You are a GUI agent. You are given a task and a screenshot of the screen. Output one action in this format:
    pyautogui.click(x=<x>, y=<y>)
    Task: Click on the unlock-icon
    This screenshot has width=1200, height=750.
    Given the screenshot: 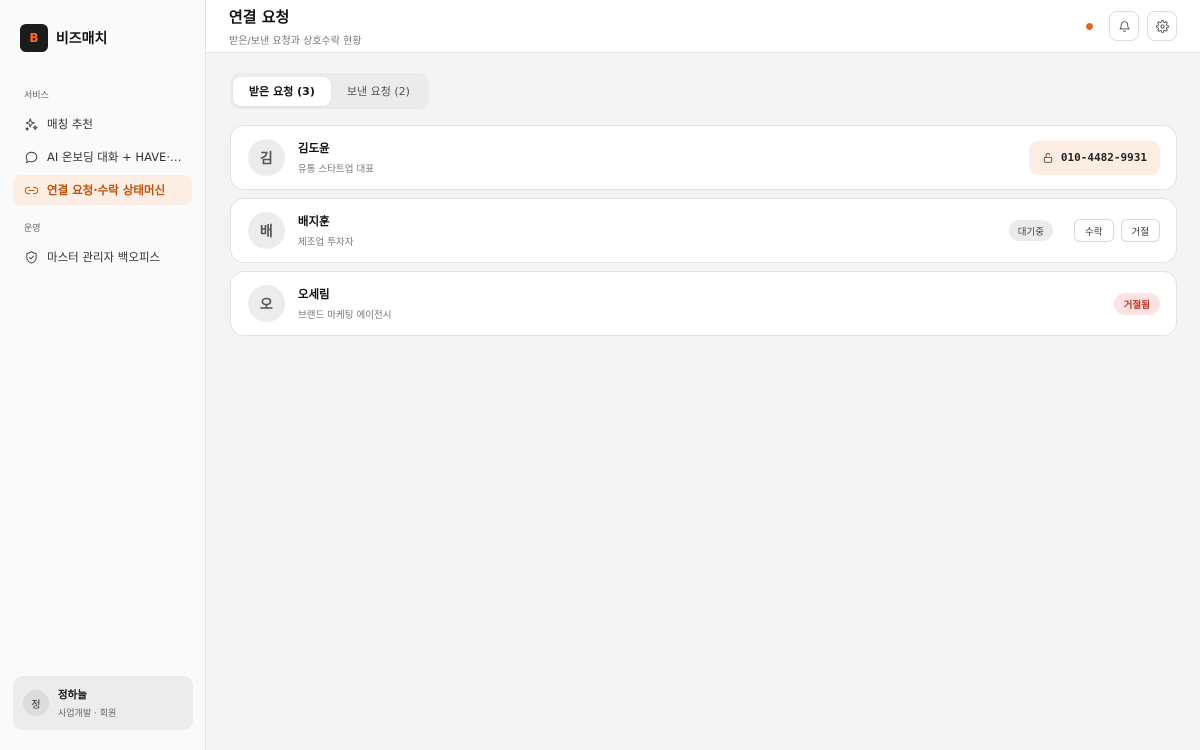 What is the action you would take?
    pyautogui.click(x=1048, y=157)
    